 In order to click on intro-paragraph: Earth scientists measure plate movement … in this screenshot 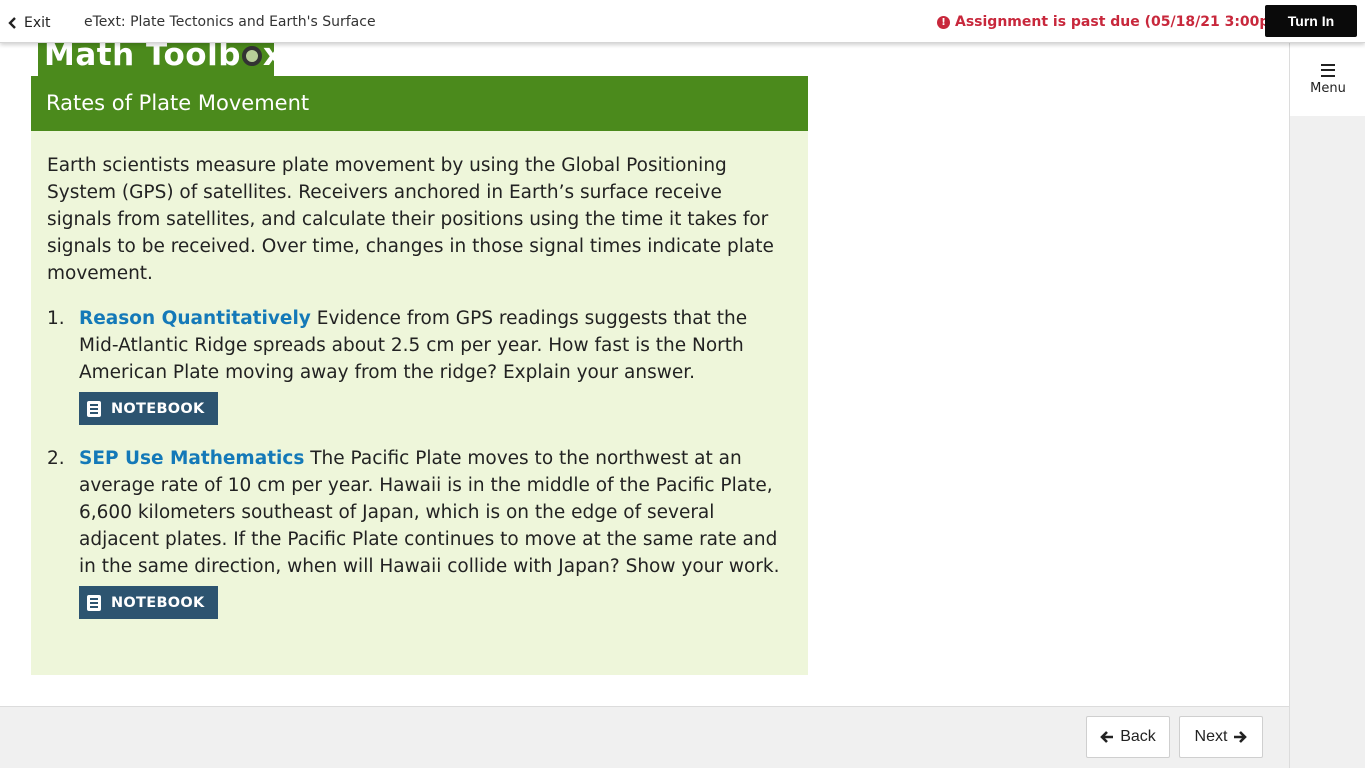, I will do `click(410, 219)`.